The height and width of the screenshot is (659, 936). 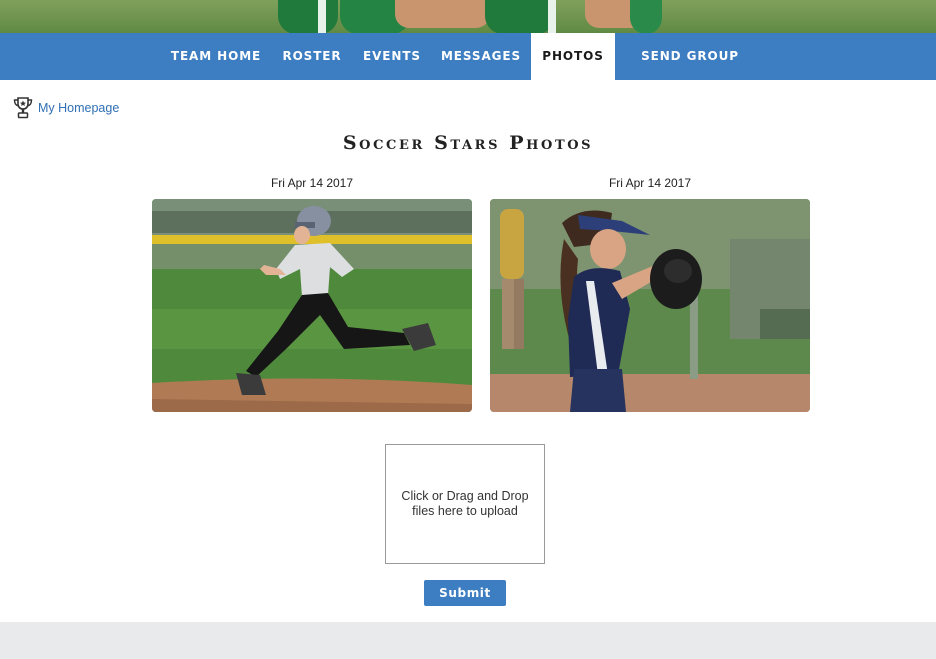 What do you see at coordinates (468, 143) in the screenshot?
I see `page-title: Soccer Stars Photos` at bounding box center [468, 143].